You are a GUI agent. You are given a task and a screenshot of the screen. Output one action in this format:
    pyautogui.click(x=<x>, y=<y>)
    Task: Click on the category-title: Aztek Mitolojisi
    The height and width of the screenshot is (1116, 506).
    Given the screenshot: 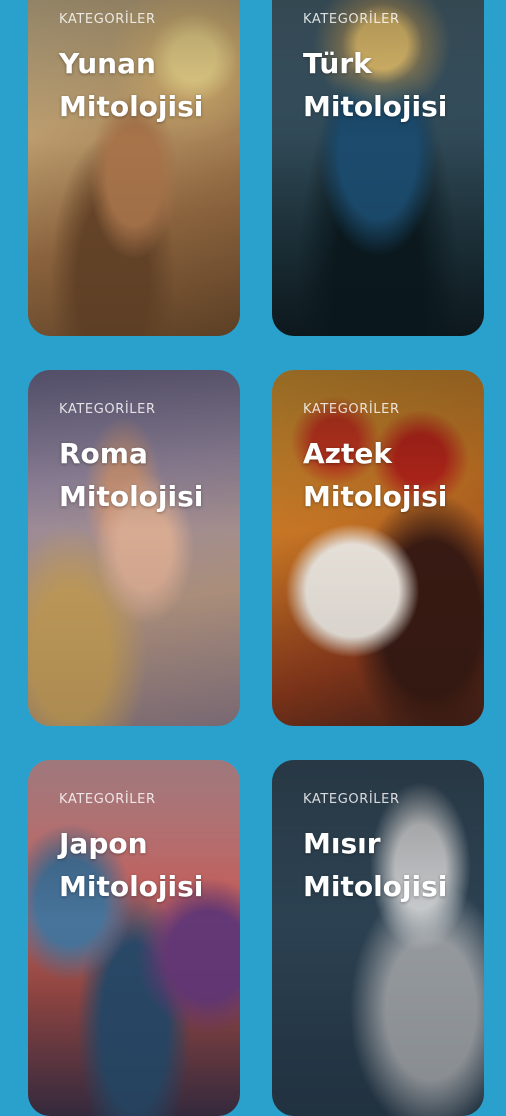 What is the action you would take?
    pyautogui.click(x=390, y=475)
    